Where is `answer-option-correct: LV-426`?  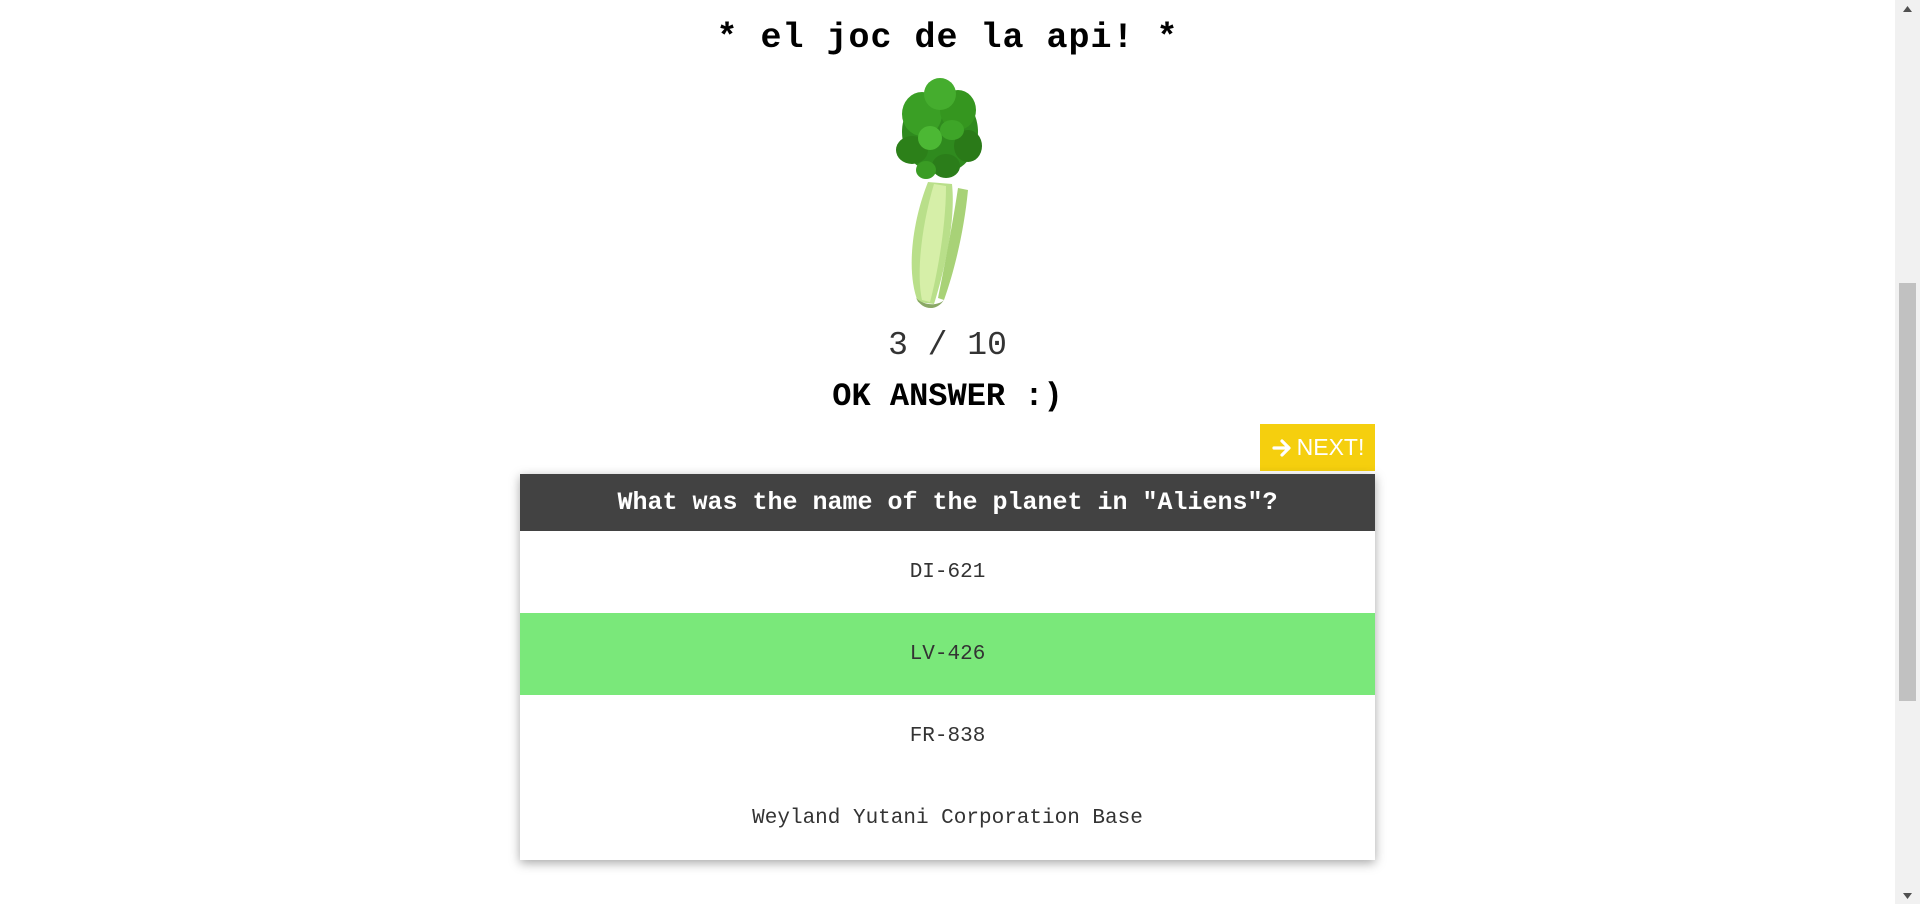 answer-option-correct: LV-426 is located at coordinates (947, 654).